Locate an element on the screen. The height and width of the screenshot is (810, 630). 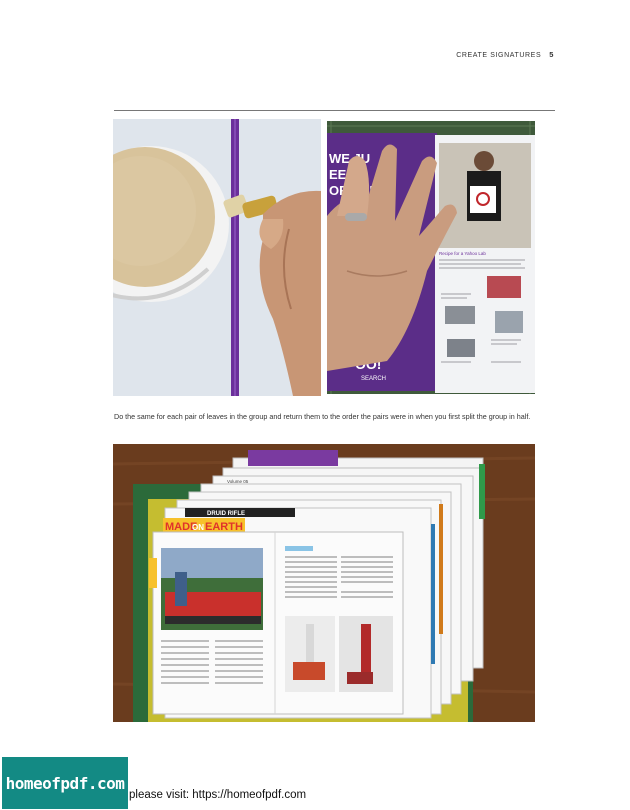
glue-brush-illustration is located at coordinates (217, 257).